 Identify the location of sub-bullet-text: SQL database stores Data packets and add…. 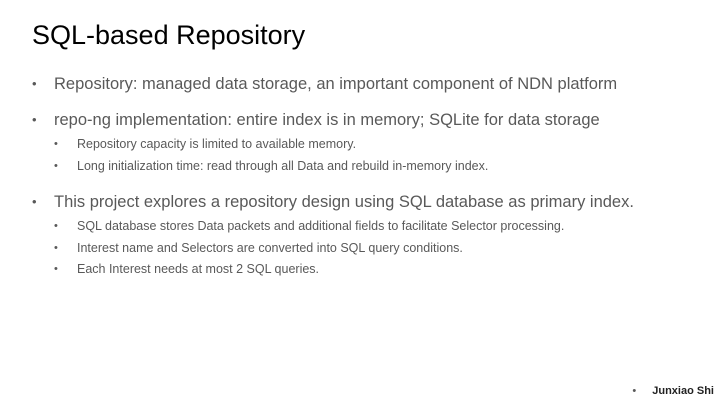
(321, 226).